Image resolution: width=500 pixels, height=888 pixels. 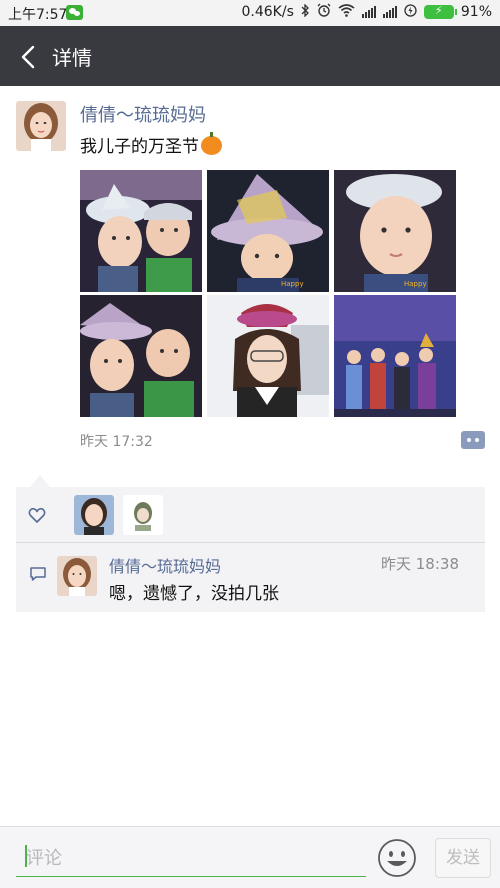 What do you see at coordinates (139, 147) in the screenshot?
I see `post-text-body: 我儿子的万圣节` at bounding box center [139, 147].